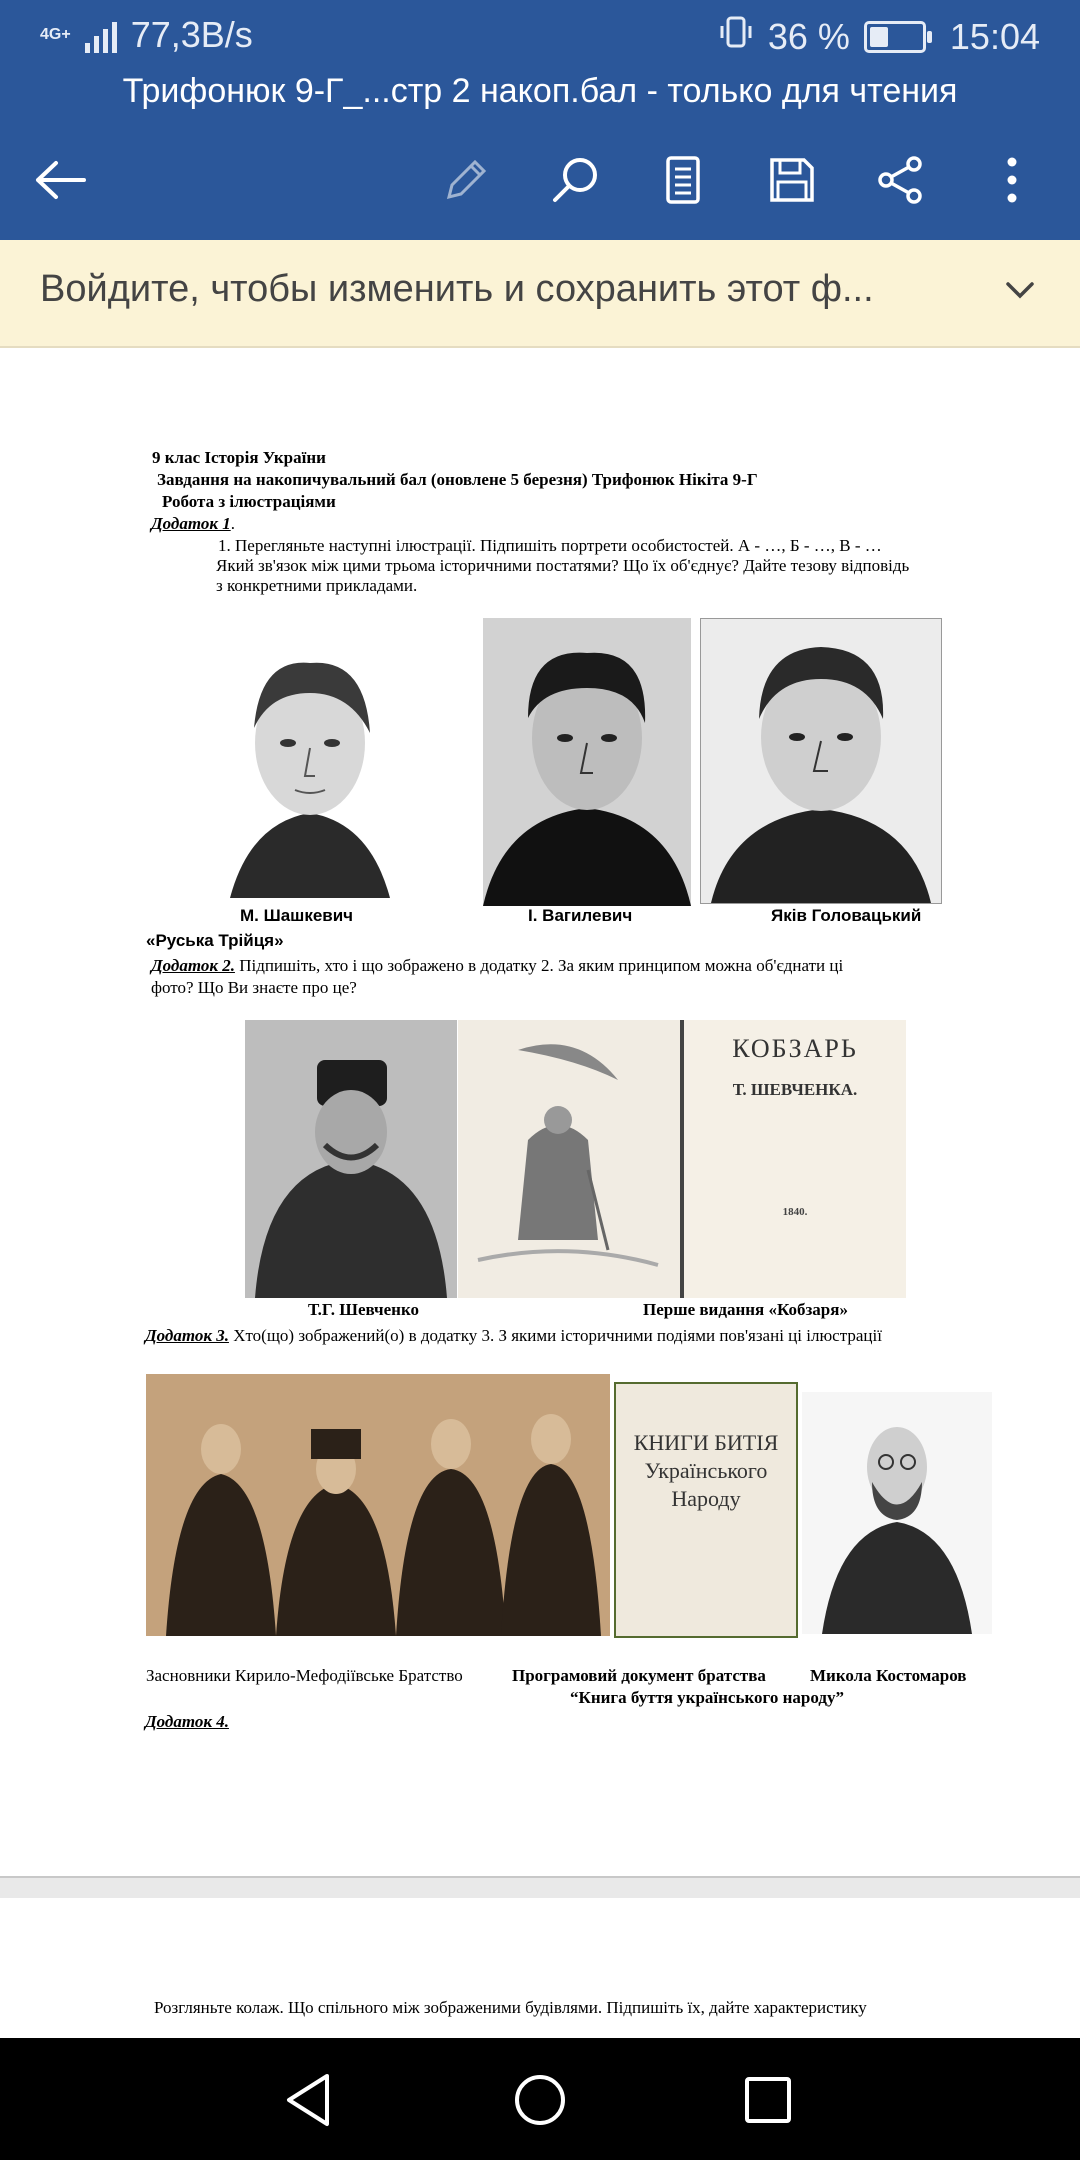 The width and height of the screenshot is (1080, 2160). Describe the element at coordinates (808, 36) in the screenshot. I see `battery-percent: 36 %` at that location.